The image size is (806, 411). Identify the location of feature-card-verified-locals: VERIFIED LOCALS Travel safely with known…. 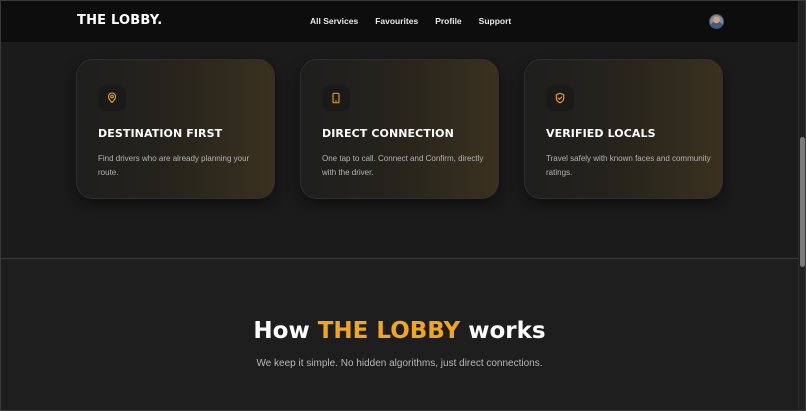
(623, 129).